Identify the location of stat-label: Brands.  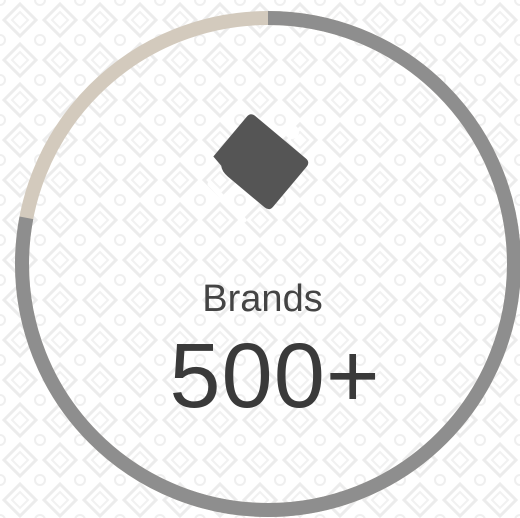
(262, 299).